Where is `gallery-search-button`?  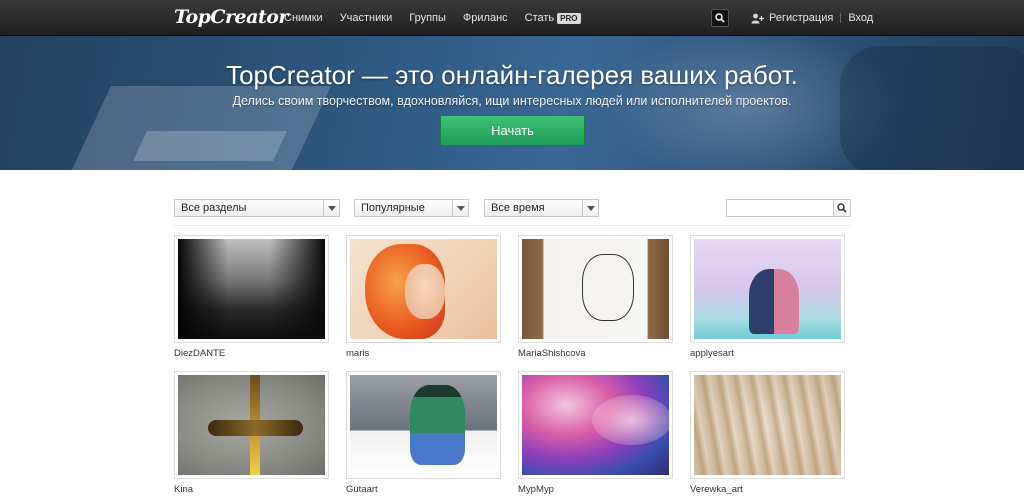 gallery-search-button is located at coordinates (842, 208).